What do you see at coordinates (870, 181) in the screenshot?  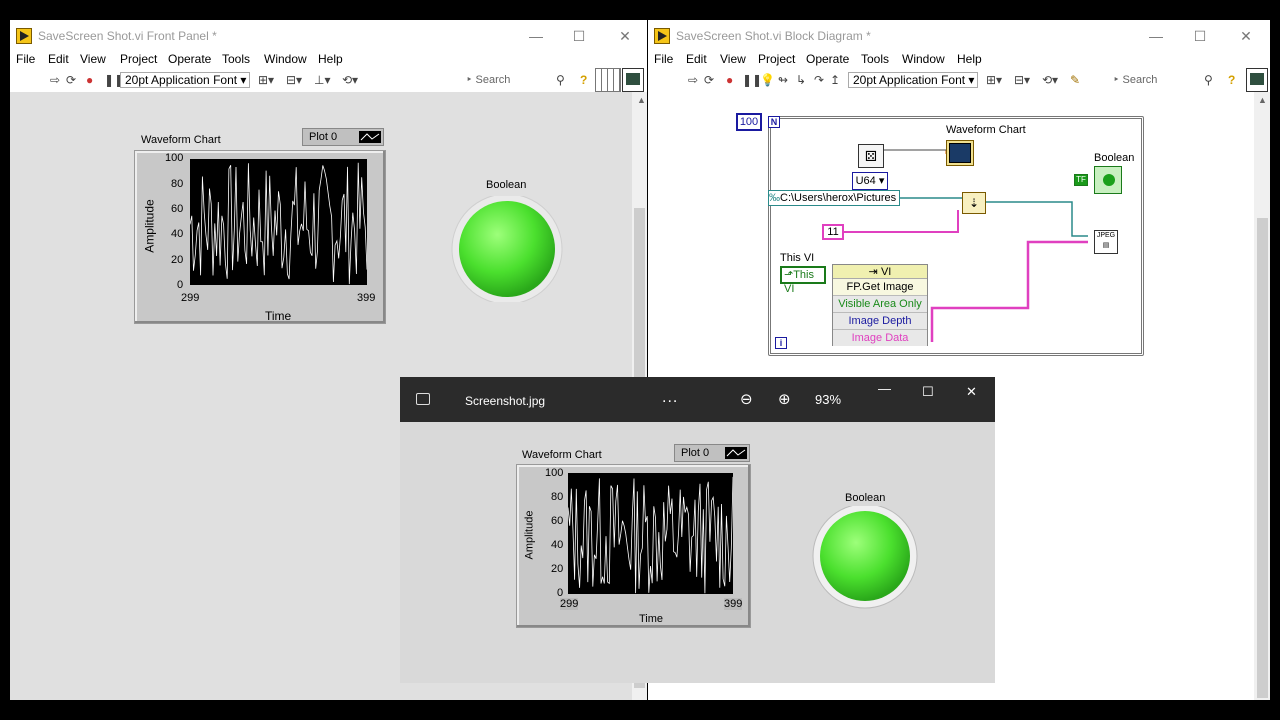 I see `u64-conversion: U64 ▾` at bounding box center [870, 181].